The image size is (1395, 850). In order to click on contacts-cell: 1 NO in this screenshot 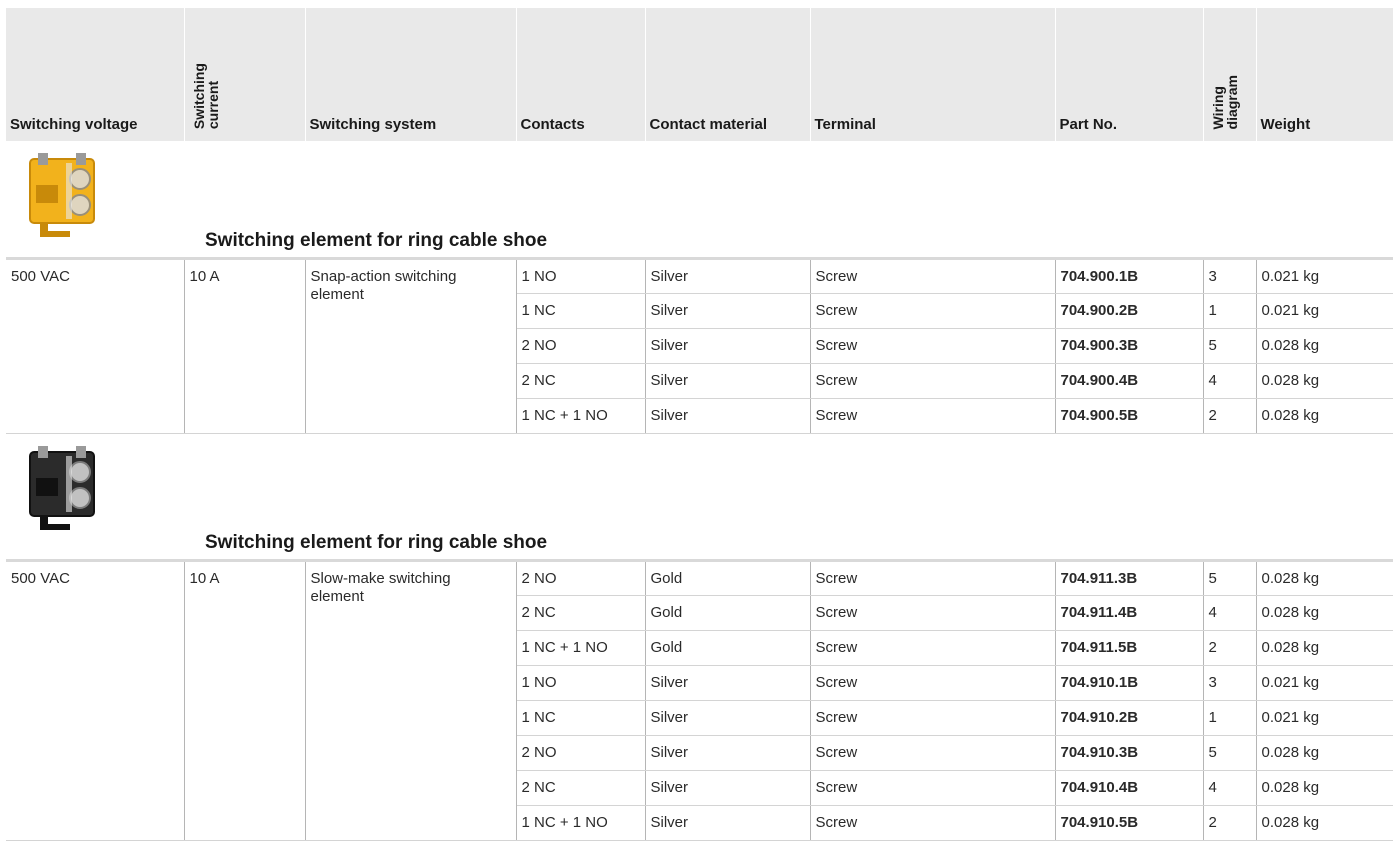, I will do `click(581, 276)`.